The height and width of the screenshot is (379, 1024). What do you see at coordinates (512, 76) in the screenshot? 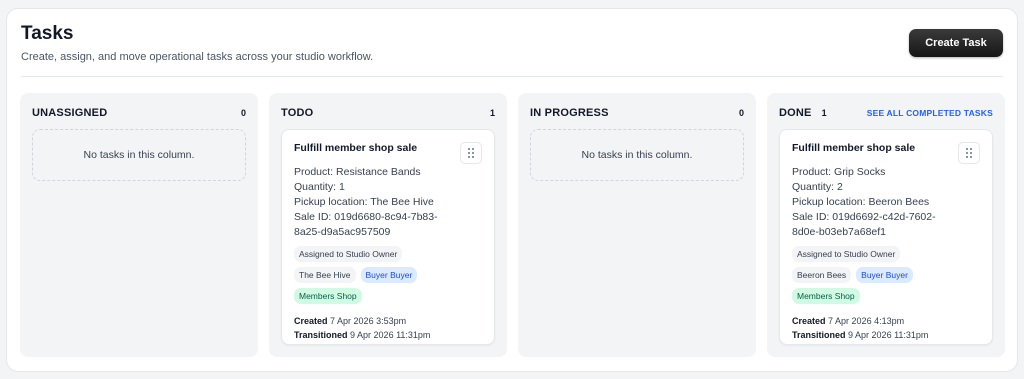
I see `header-divider` at bounding box center [512, 76].